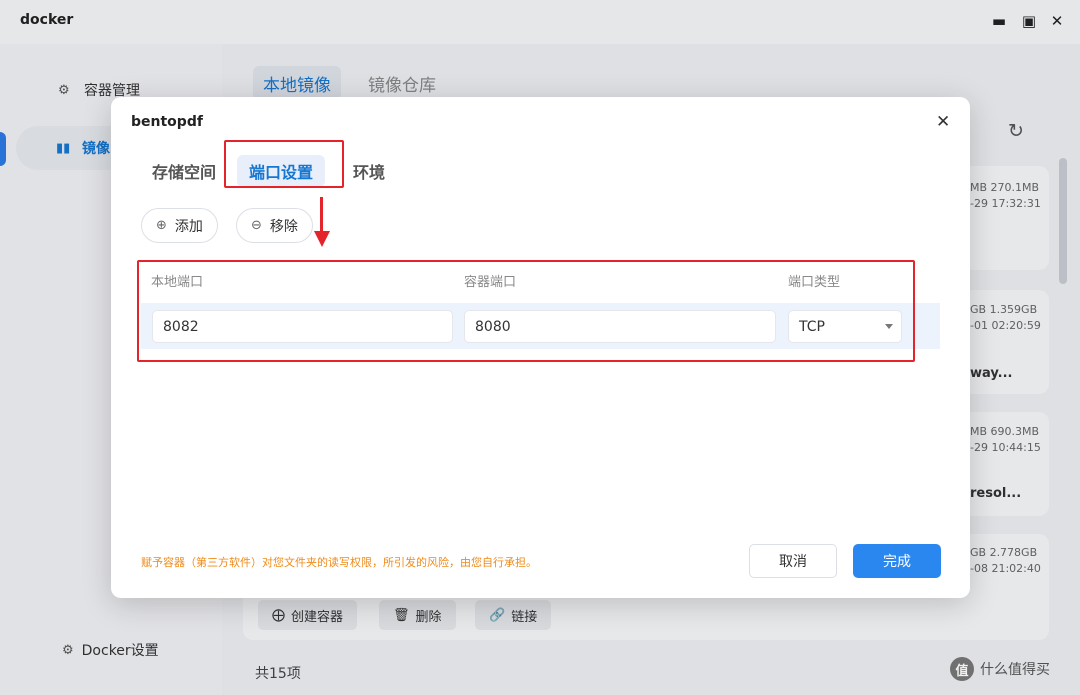  Describe the element at coordinates (256, 225) in the screenshot. I see `minus-circle-icon: ⊖` at that location.